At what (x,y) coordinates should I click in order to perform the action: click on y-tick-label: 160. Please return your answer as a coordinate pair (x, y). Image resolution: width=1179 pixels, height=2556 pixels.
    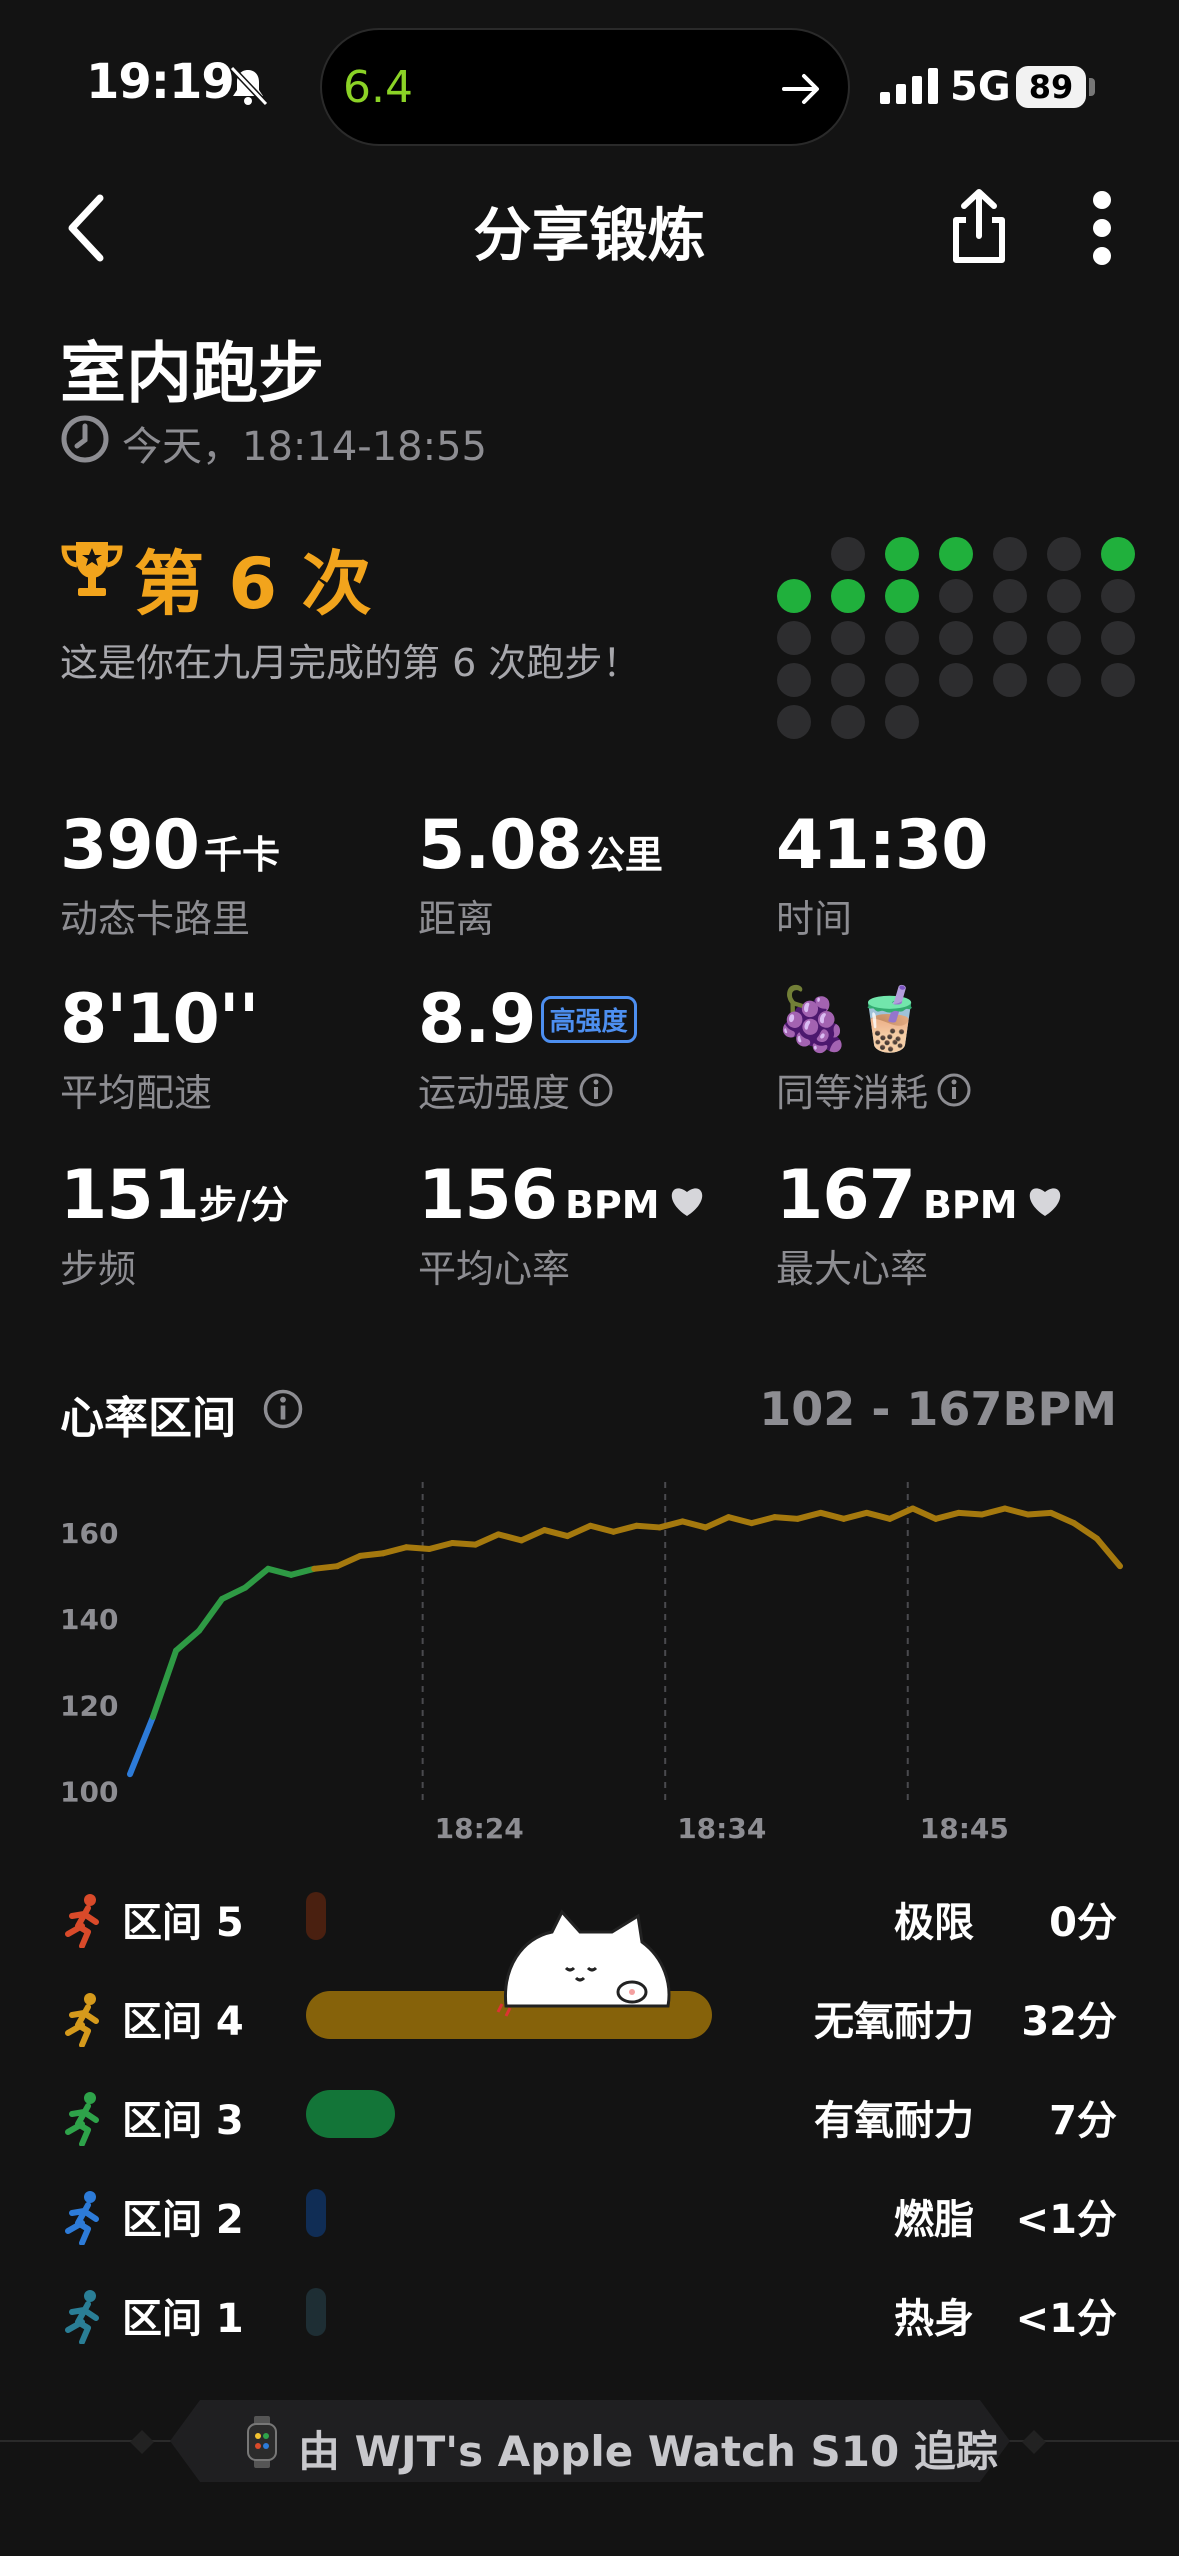
    Looking at the image, I should click on (89, 1533).